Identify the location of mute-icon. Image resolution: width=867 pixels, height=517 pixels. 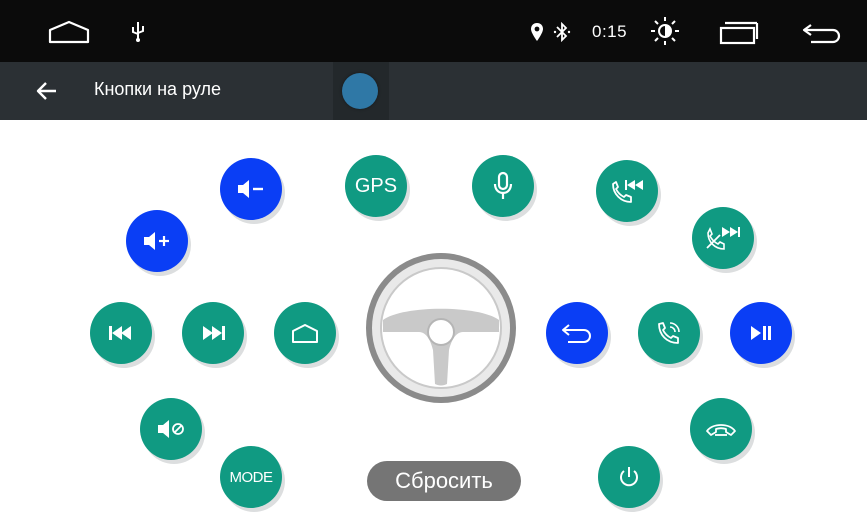
(171, 429).